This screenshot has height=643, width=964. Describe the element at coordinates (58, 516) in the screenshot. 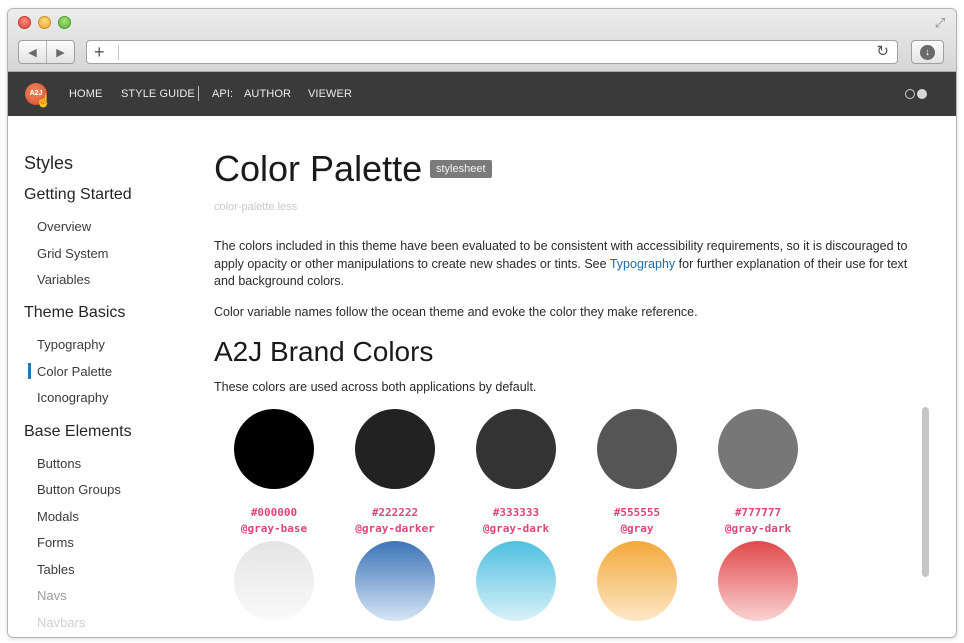

I see `sidebar-item-modals: Modals` at that location.